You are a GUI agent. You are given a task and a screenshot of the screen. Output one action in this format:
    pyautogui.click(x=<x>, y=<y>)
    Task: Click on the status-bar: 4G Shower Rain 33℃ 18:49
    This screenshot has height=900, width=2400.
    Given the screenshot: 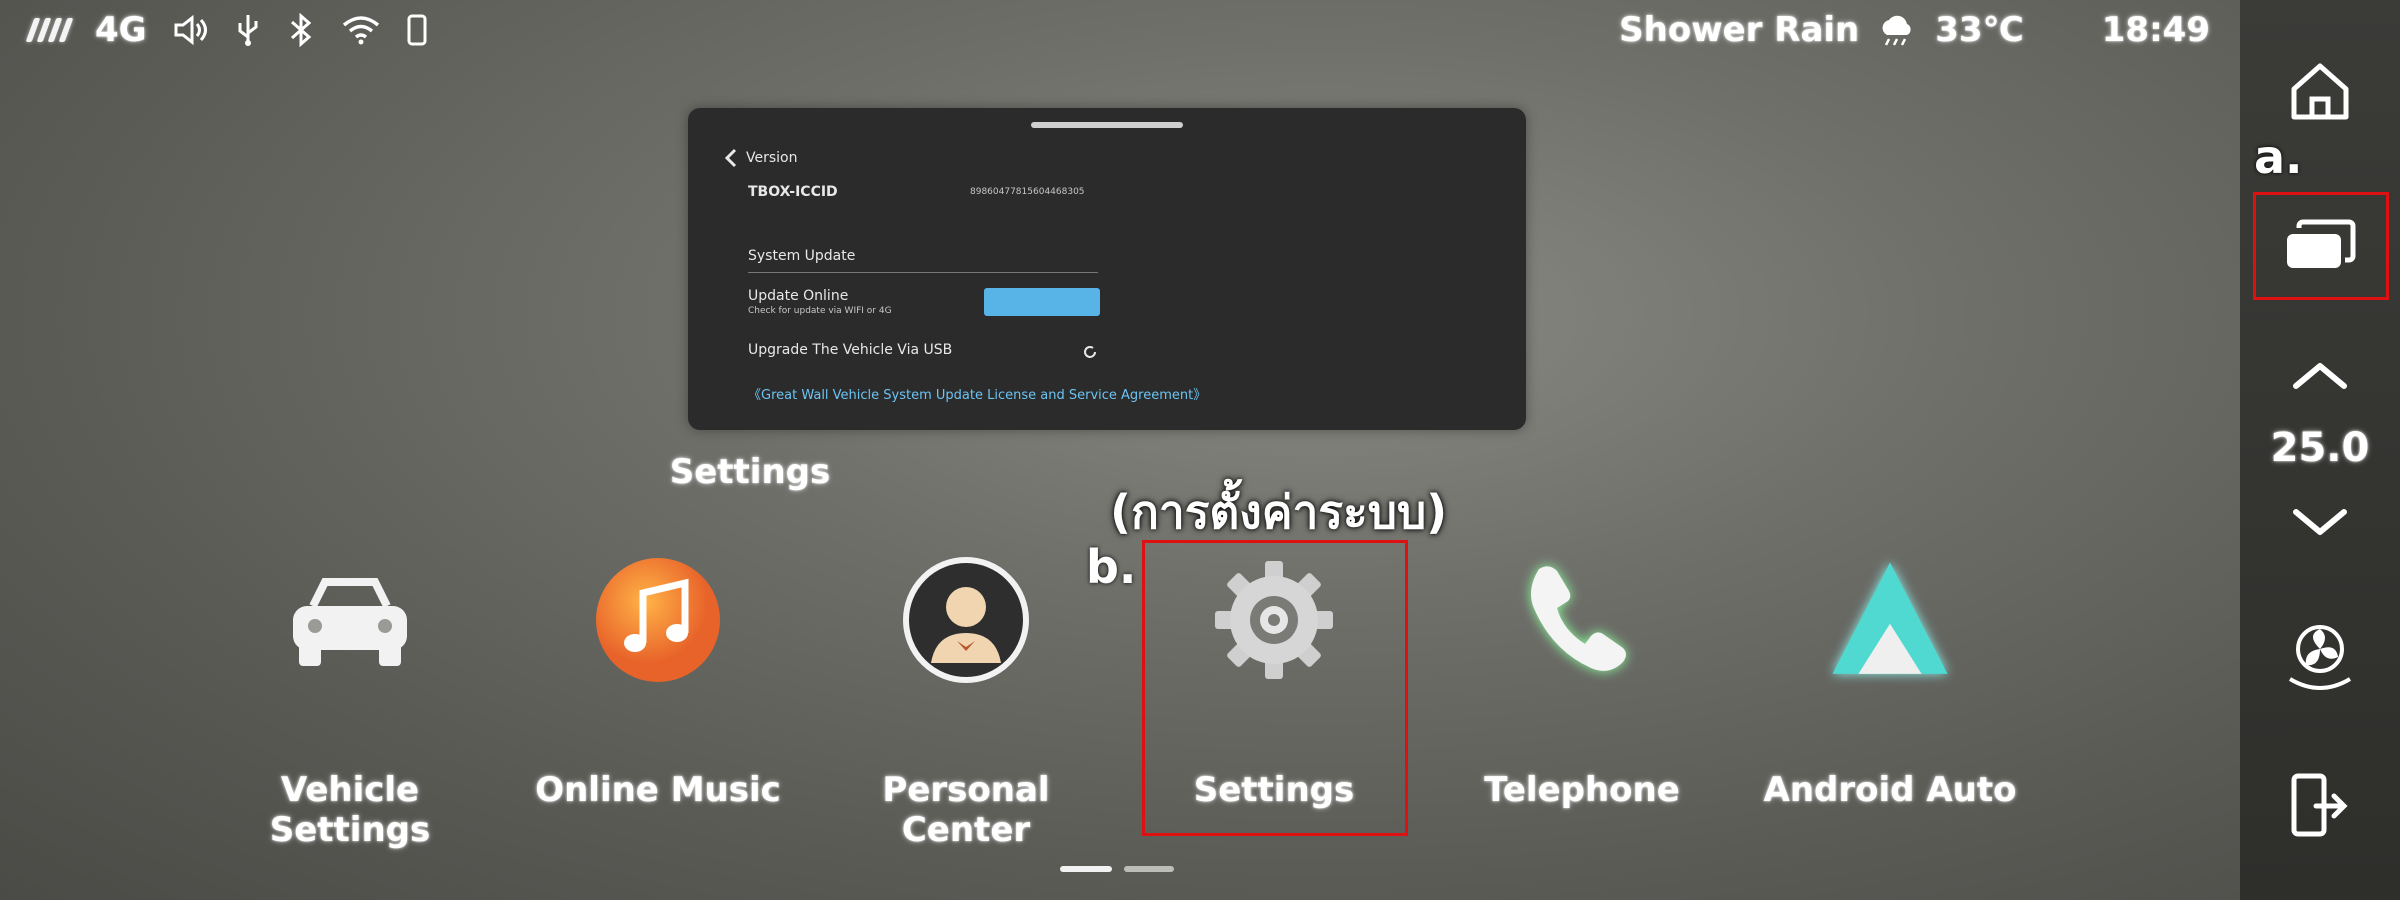 What is the action you would take?
    pyautogui.click(x=1120, y=30)
    